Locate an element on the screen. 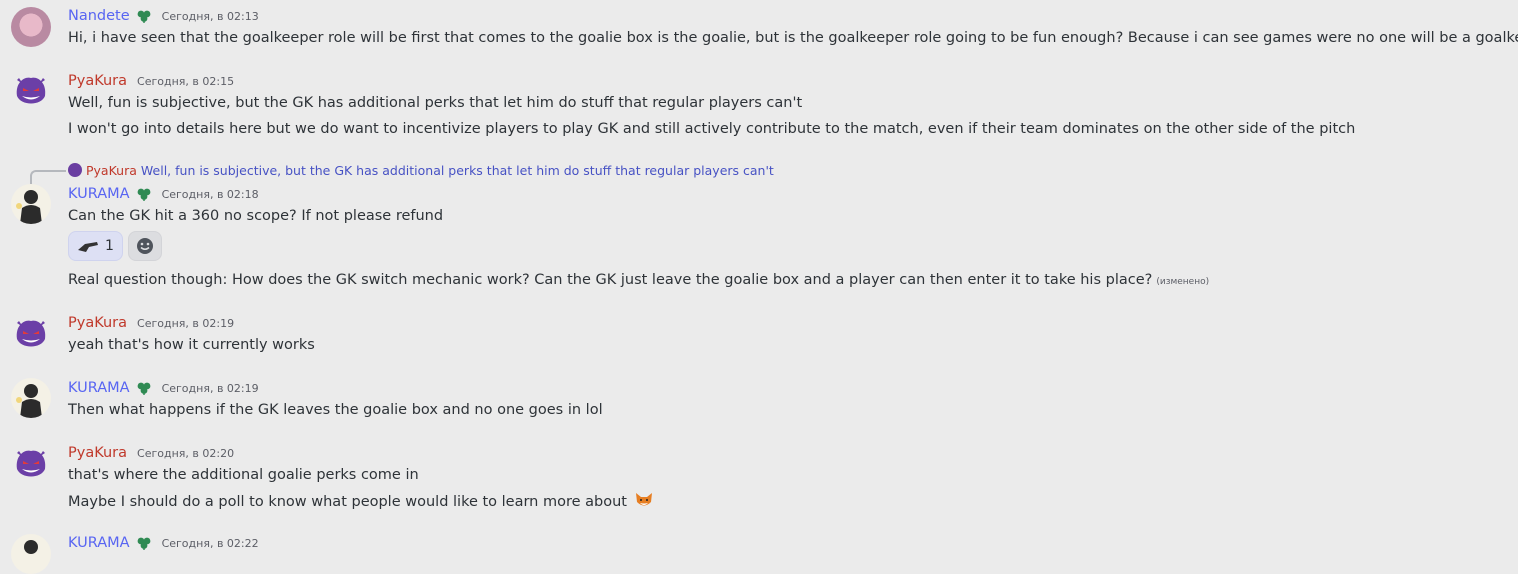 The height and width of the screenshot is (574, 1518). timestamp: Сегодня, в 02:15 is located at coordinates (186, 81).